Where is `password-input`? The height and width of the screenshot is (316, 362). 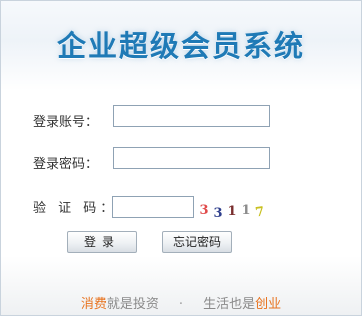
password-input is located at coordinates (191, 158).